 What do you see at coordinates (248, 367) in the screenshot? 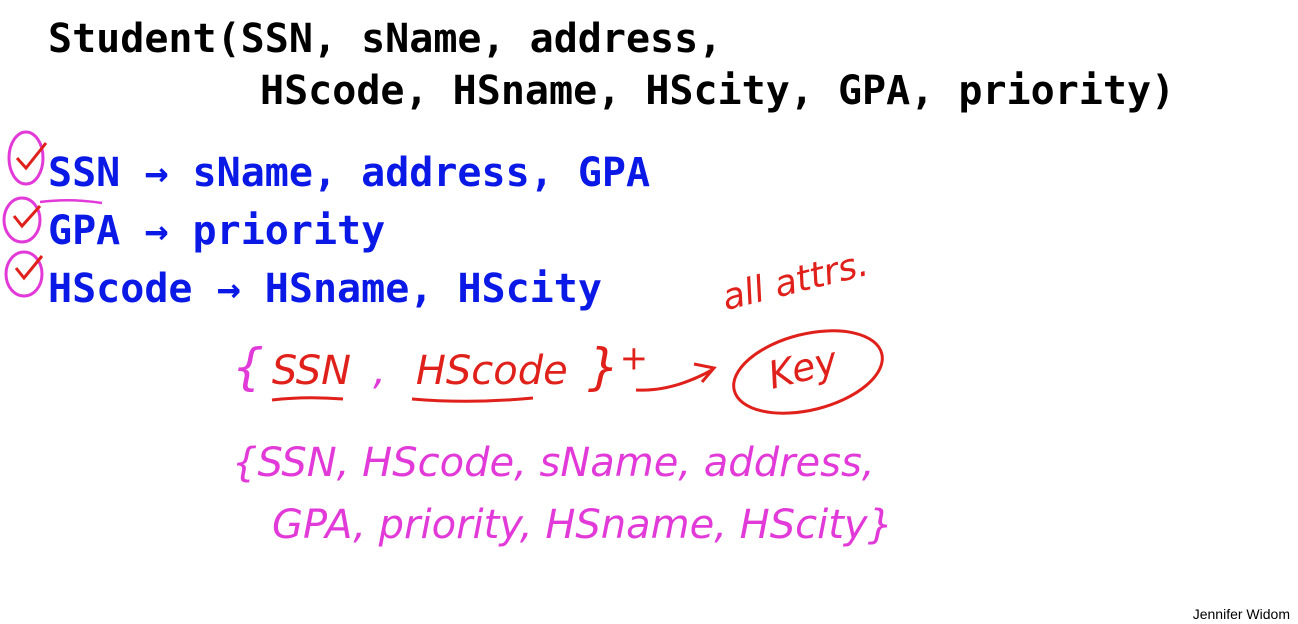
I see `open-brace: {` at bounding box center [248, 367].